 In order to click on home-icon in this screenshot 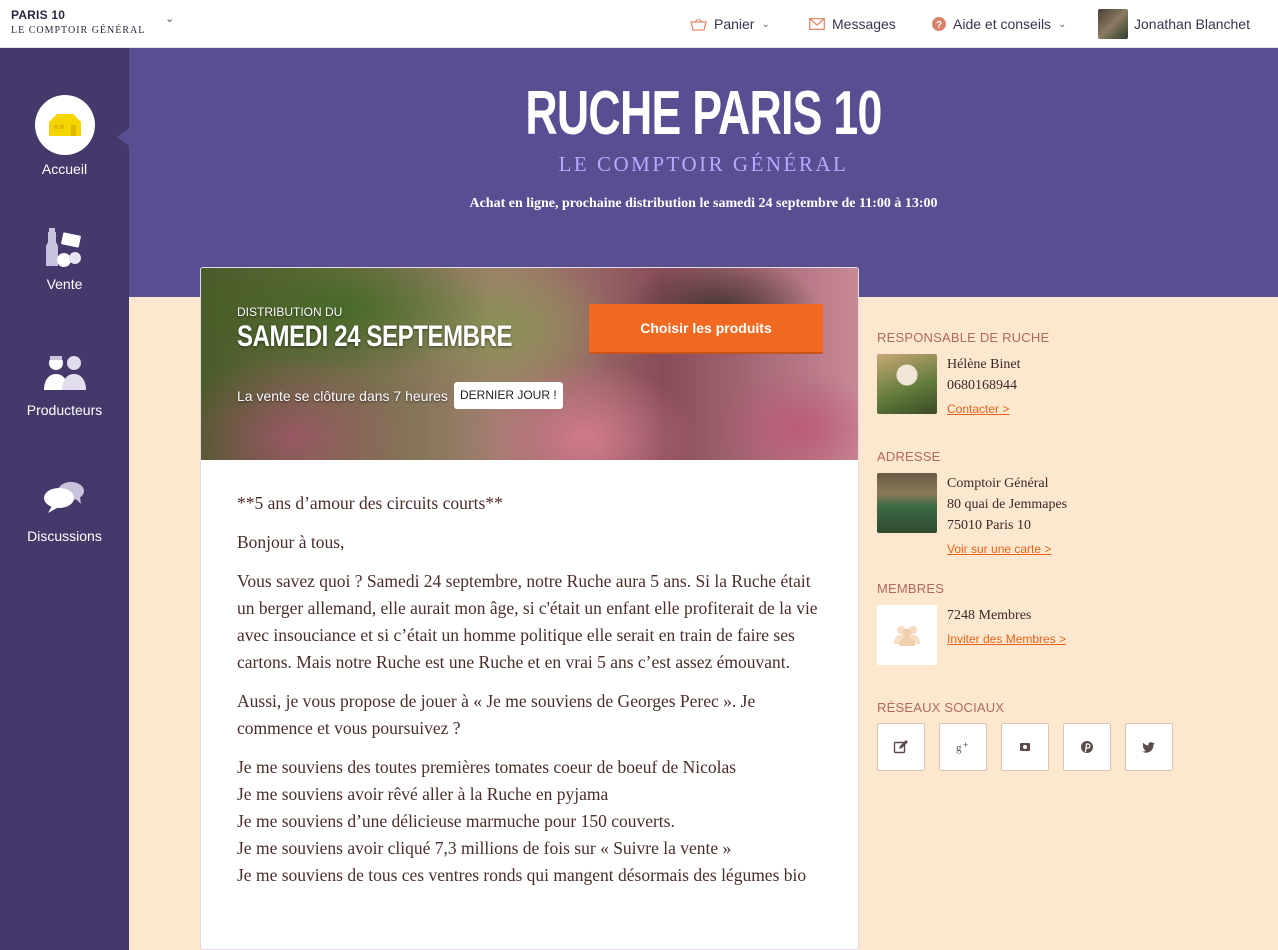, I will do `click(64, 125)`.